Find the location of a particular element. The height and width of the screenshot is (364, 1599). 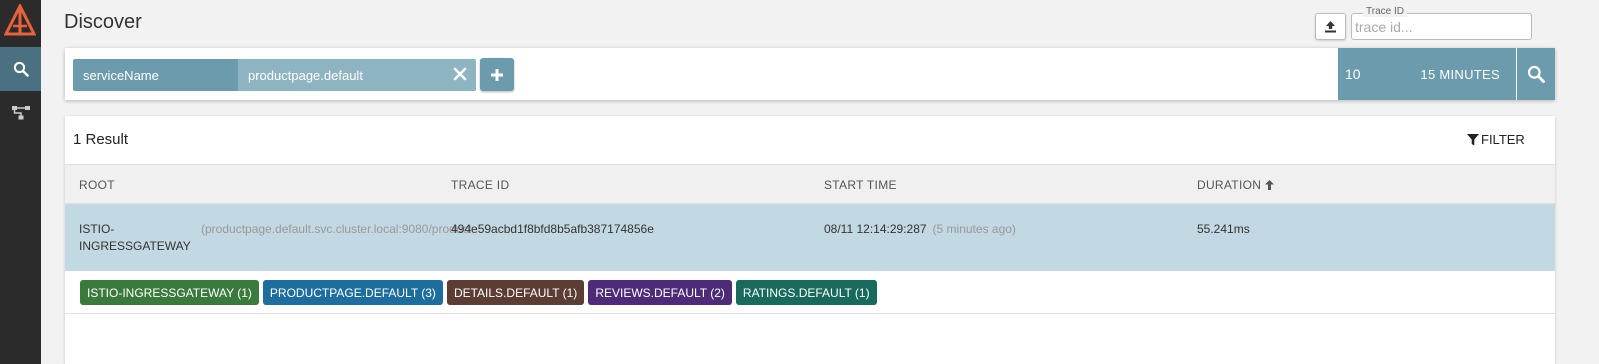

tag-value-text: productpage.default is located at coordinates (305, 75).